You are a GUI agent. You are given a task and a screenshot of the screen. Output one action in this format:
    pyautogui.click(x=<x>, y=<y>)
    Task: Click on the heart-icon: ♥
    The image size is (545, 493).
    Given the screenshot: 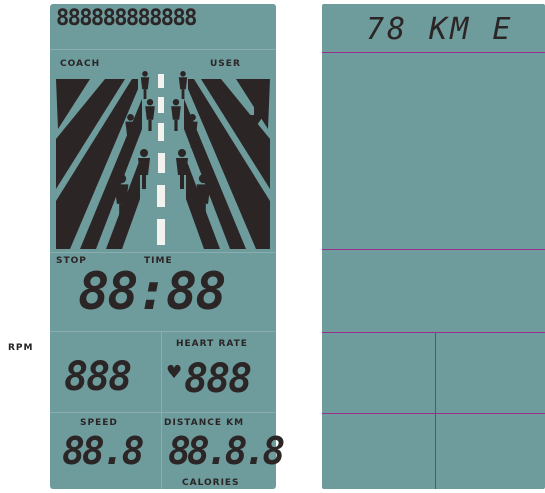 What is the action you would take?
    pyautogui.click(x=174, y=372)
    